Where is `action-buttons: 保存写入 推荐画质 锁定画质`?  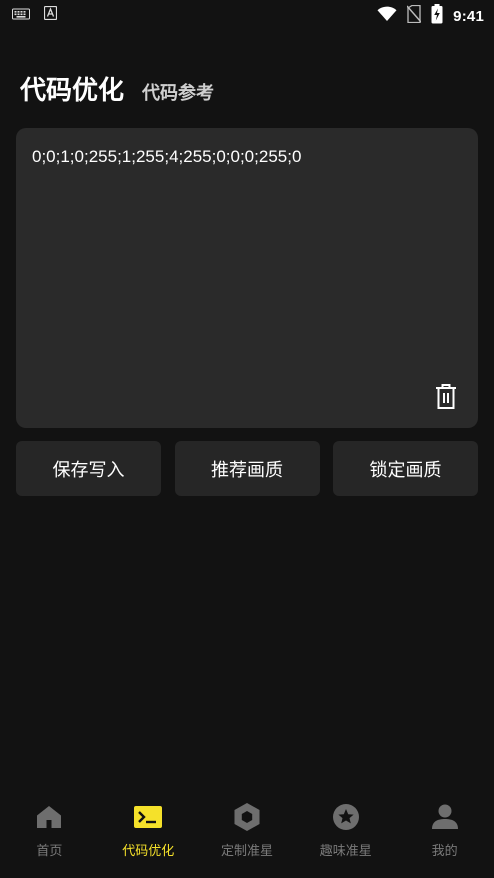
action-buttons: 保存写入 推荐画质 锁定画质 is located at coordinates (247, 468).